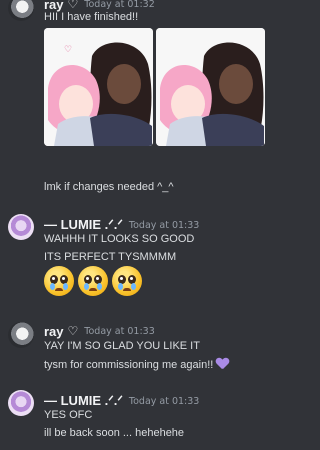 Image resolution: width=320 pixels, height=450 pixels. I want to click on artwork-image: ♡, so click(98, 87).